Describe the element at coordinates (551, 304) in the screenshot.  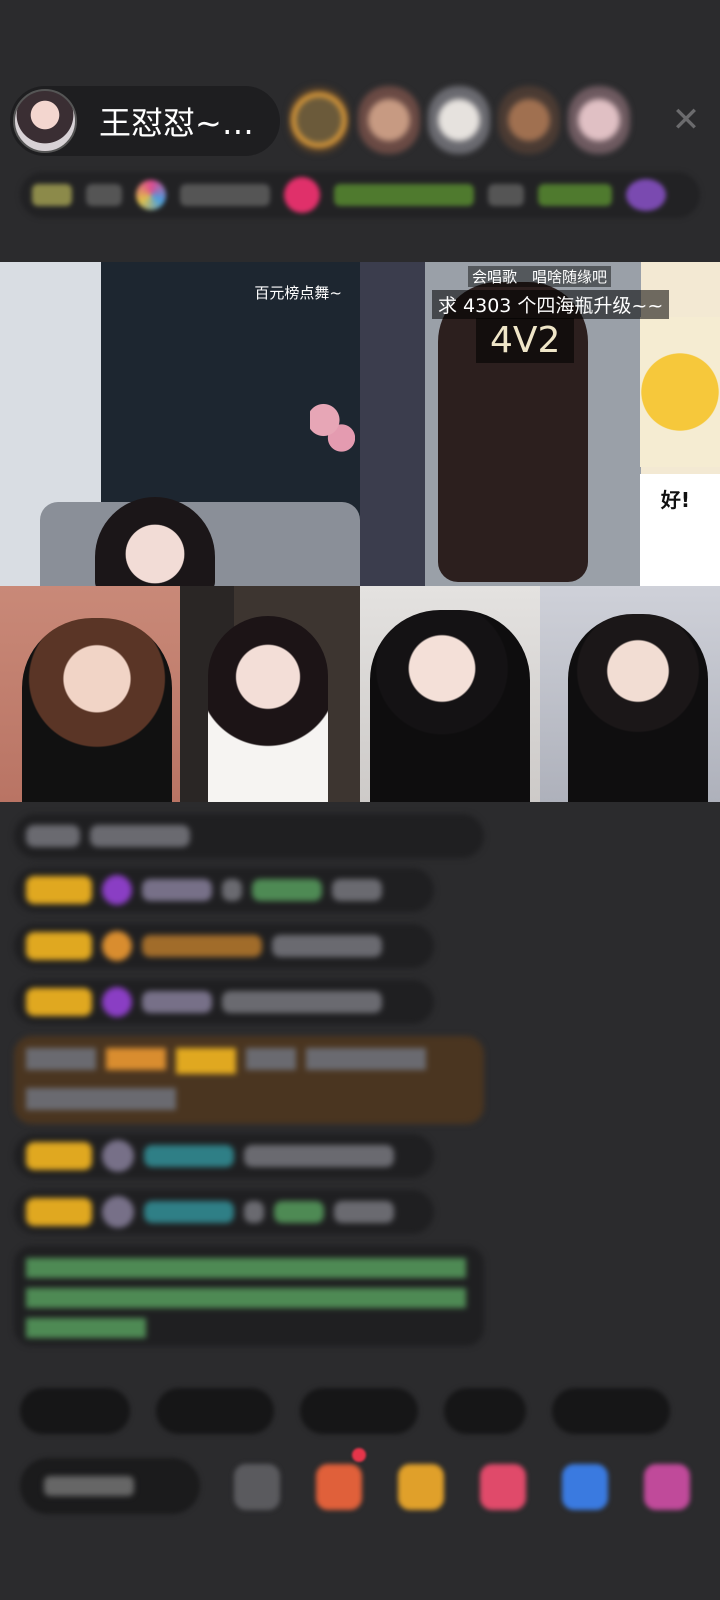
I see `video-caption: 求 4303 个四海瓶升级~~` at that location.